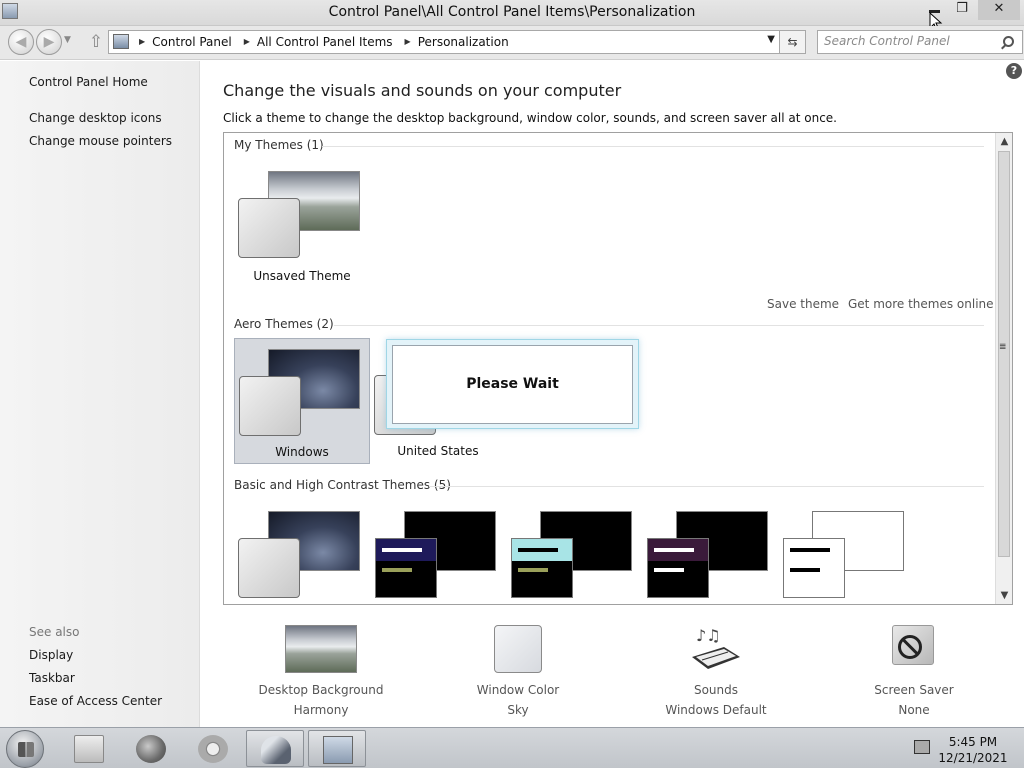 Image resolution: width=1024 pixels, height=768 pixels. I want to click on display-link: Display, so click(51, 655).